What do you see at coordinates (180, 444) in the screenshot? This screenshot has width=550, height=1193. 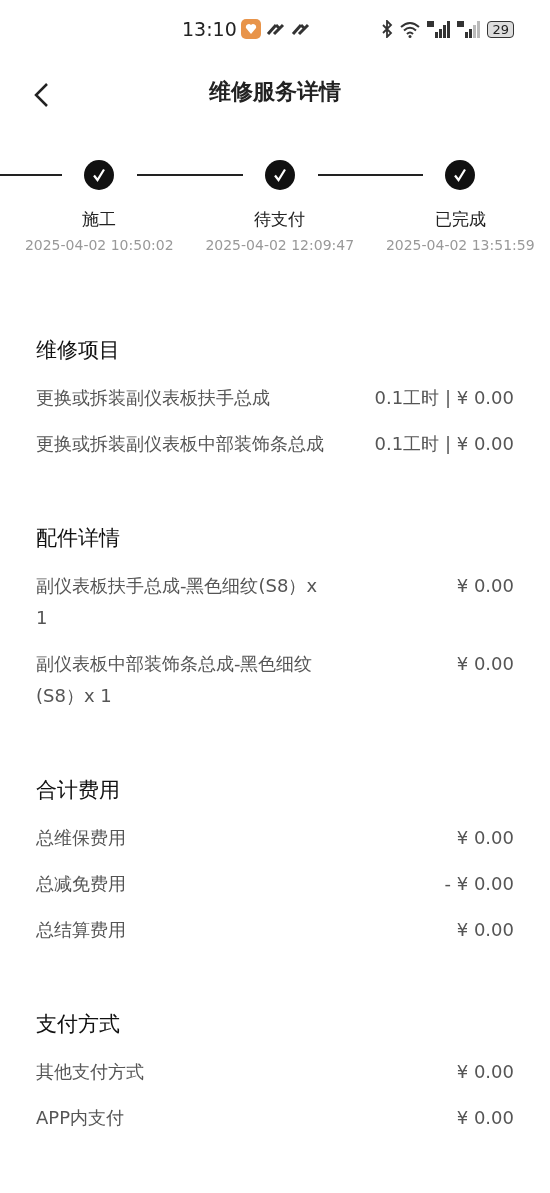 I see `item-name: 更换或拆装副仪表板中部装饰条总成` at bounding box center [180, 444].